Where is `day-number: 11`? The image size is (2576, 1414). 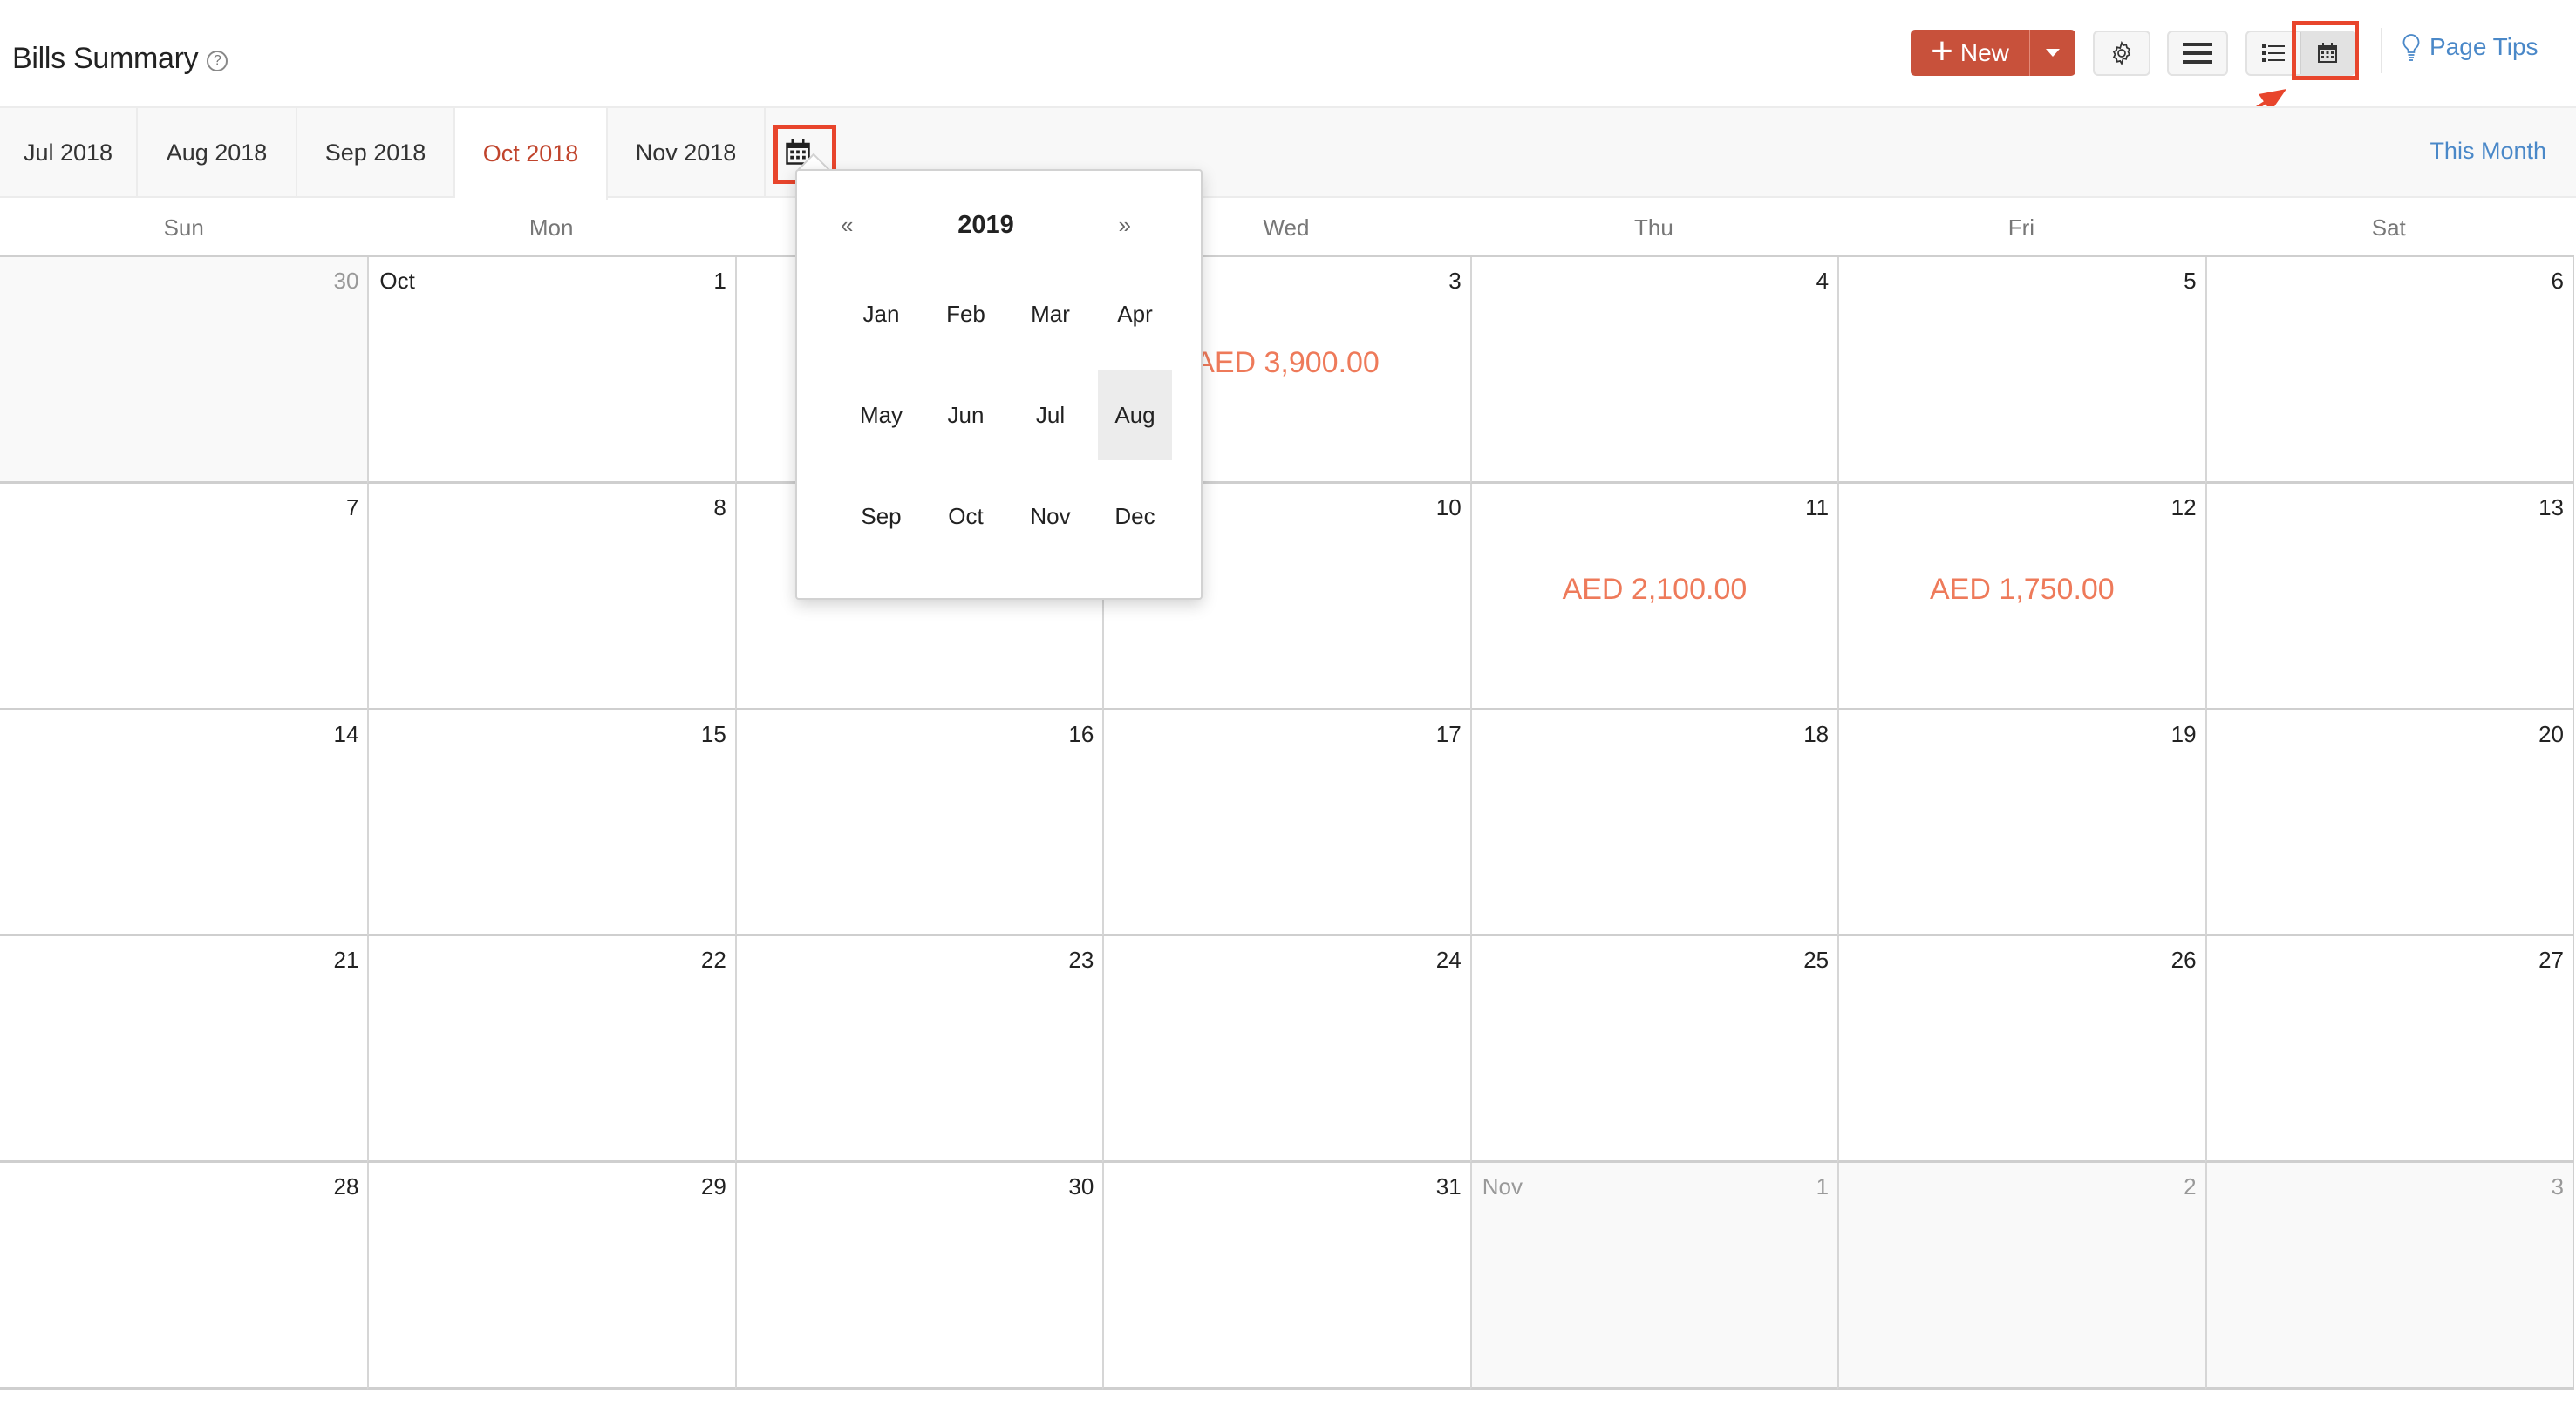 day-number: 11 is located at coordinates (1817, 506).